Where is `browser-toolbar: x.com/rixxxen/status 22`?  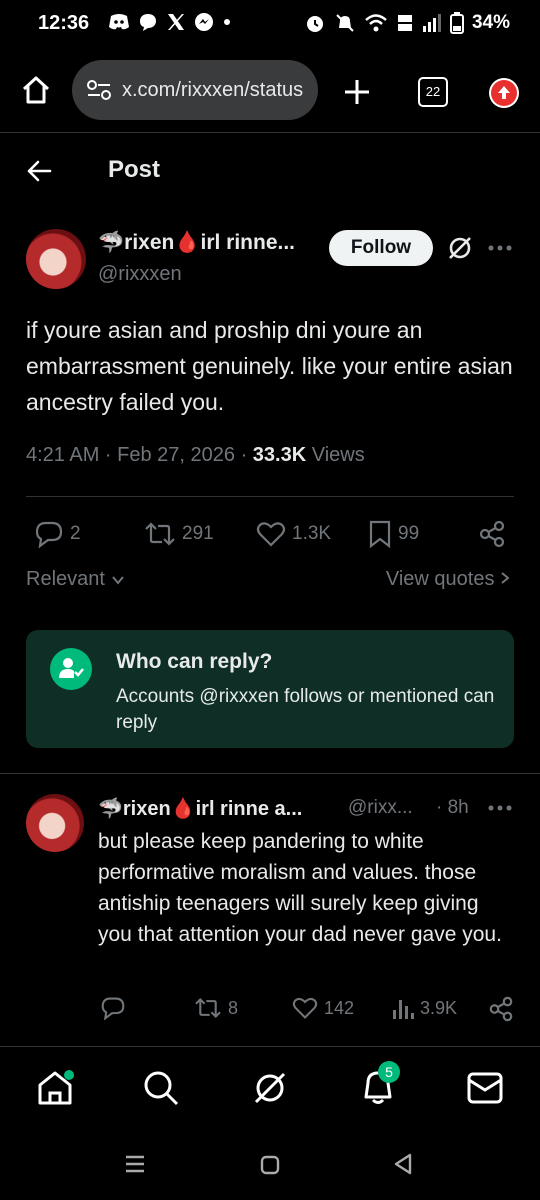 browser-toolbar: x.com/rixxxen/status 22 is located at coordinates (270, 92).